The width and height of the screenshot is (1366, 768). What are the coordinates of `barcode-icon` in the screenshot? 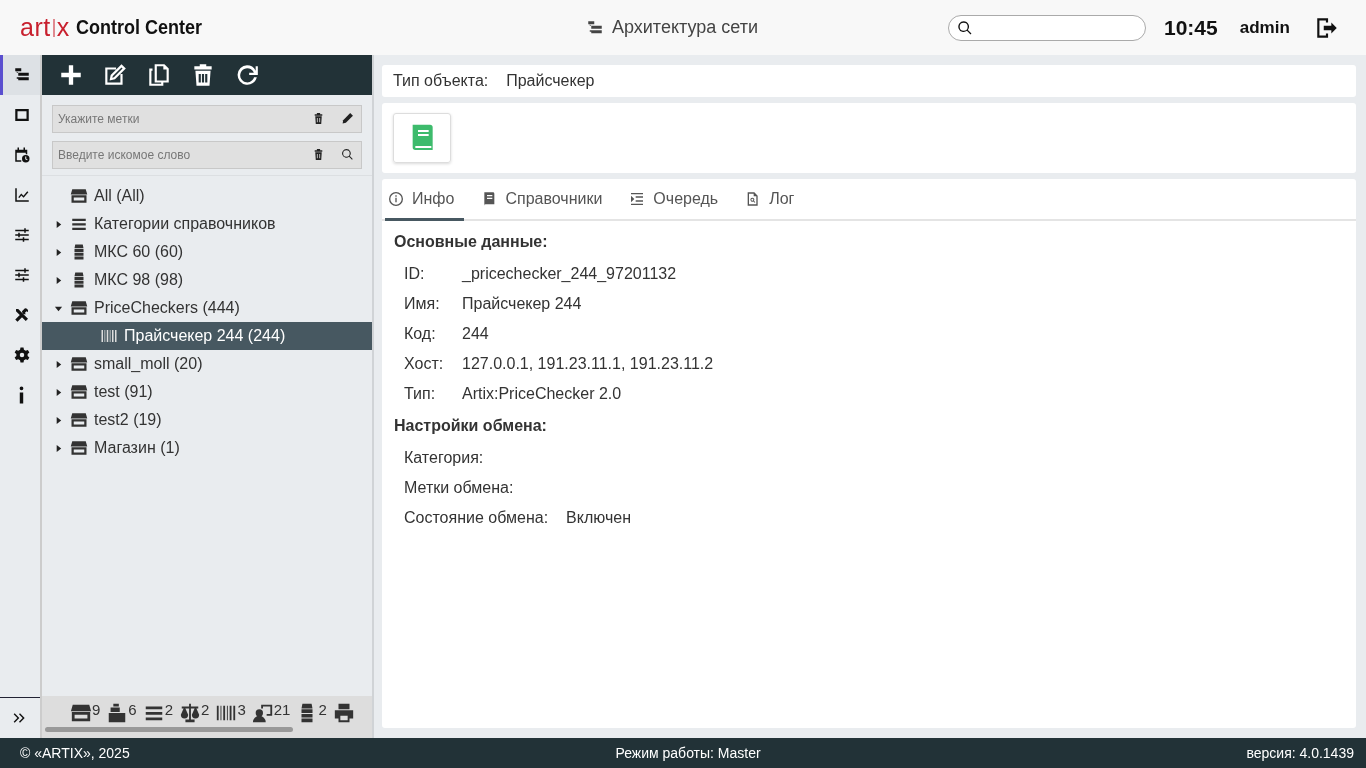 It's located at (109, 336).